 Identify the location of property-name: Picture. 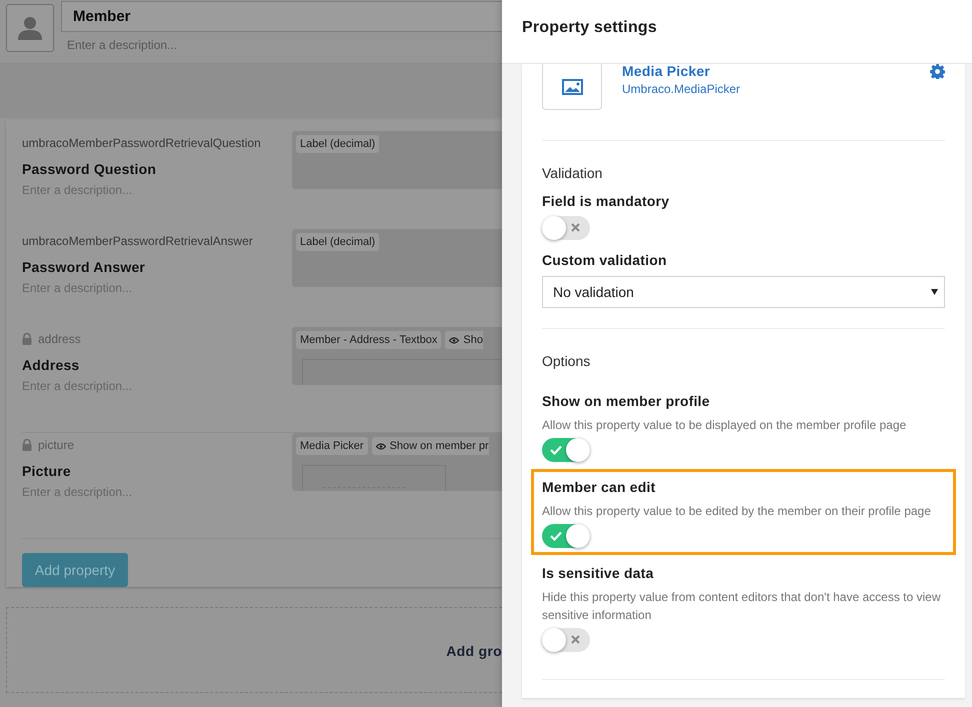
(47, 471).